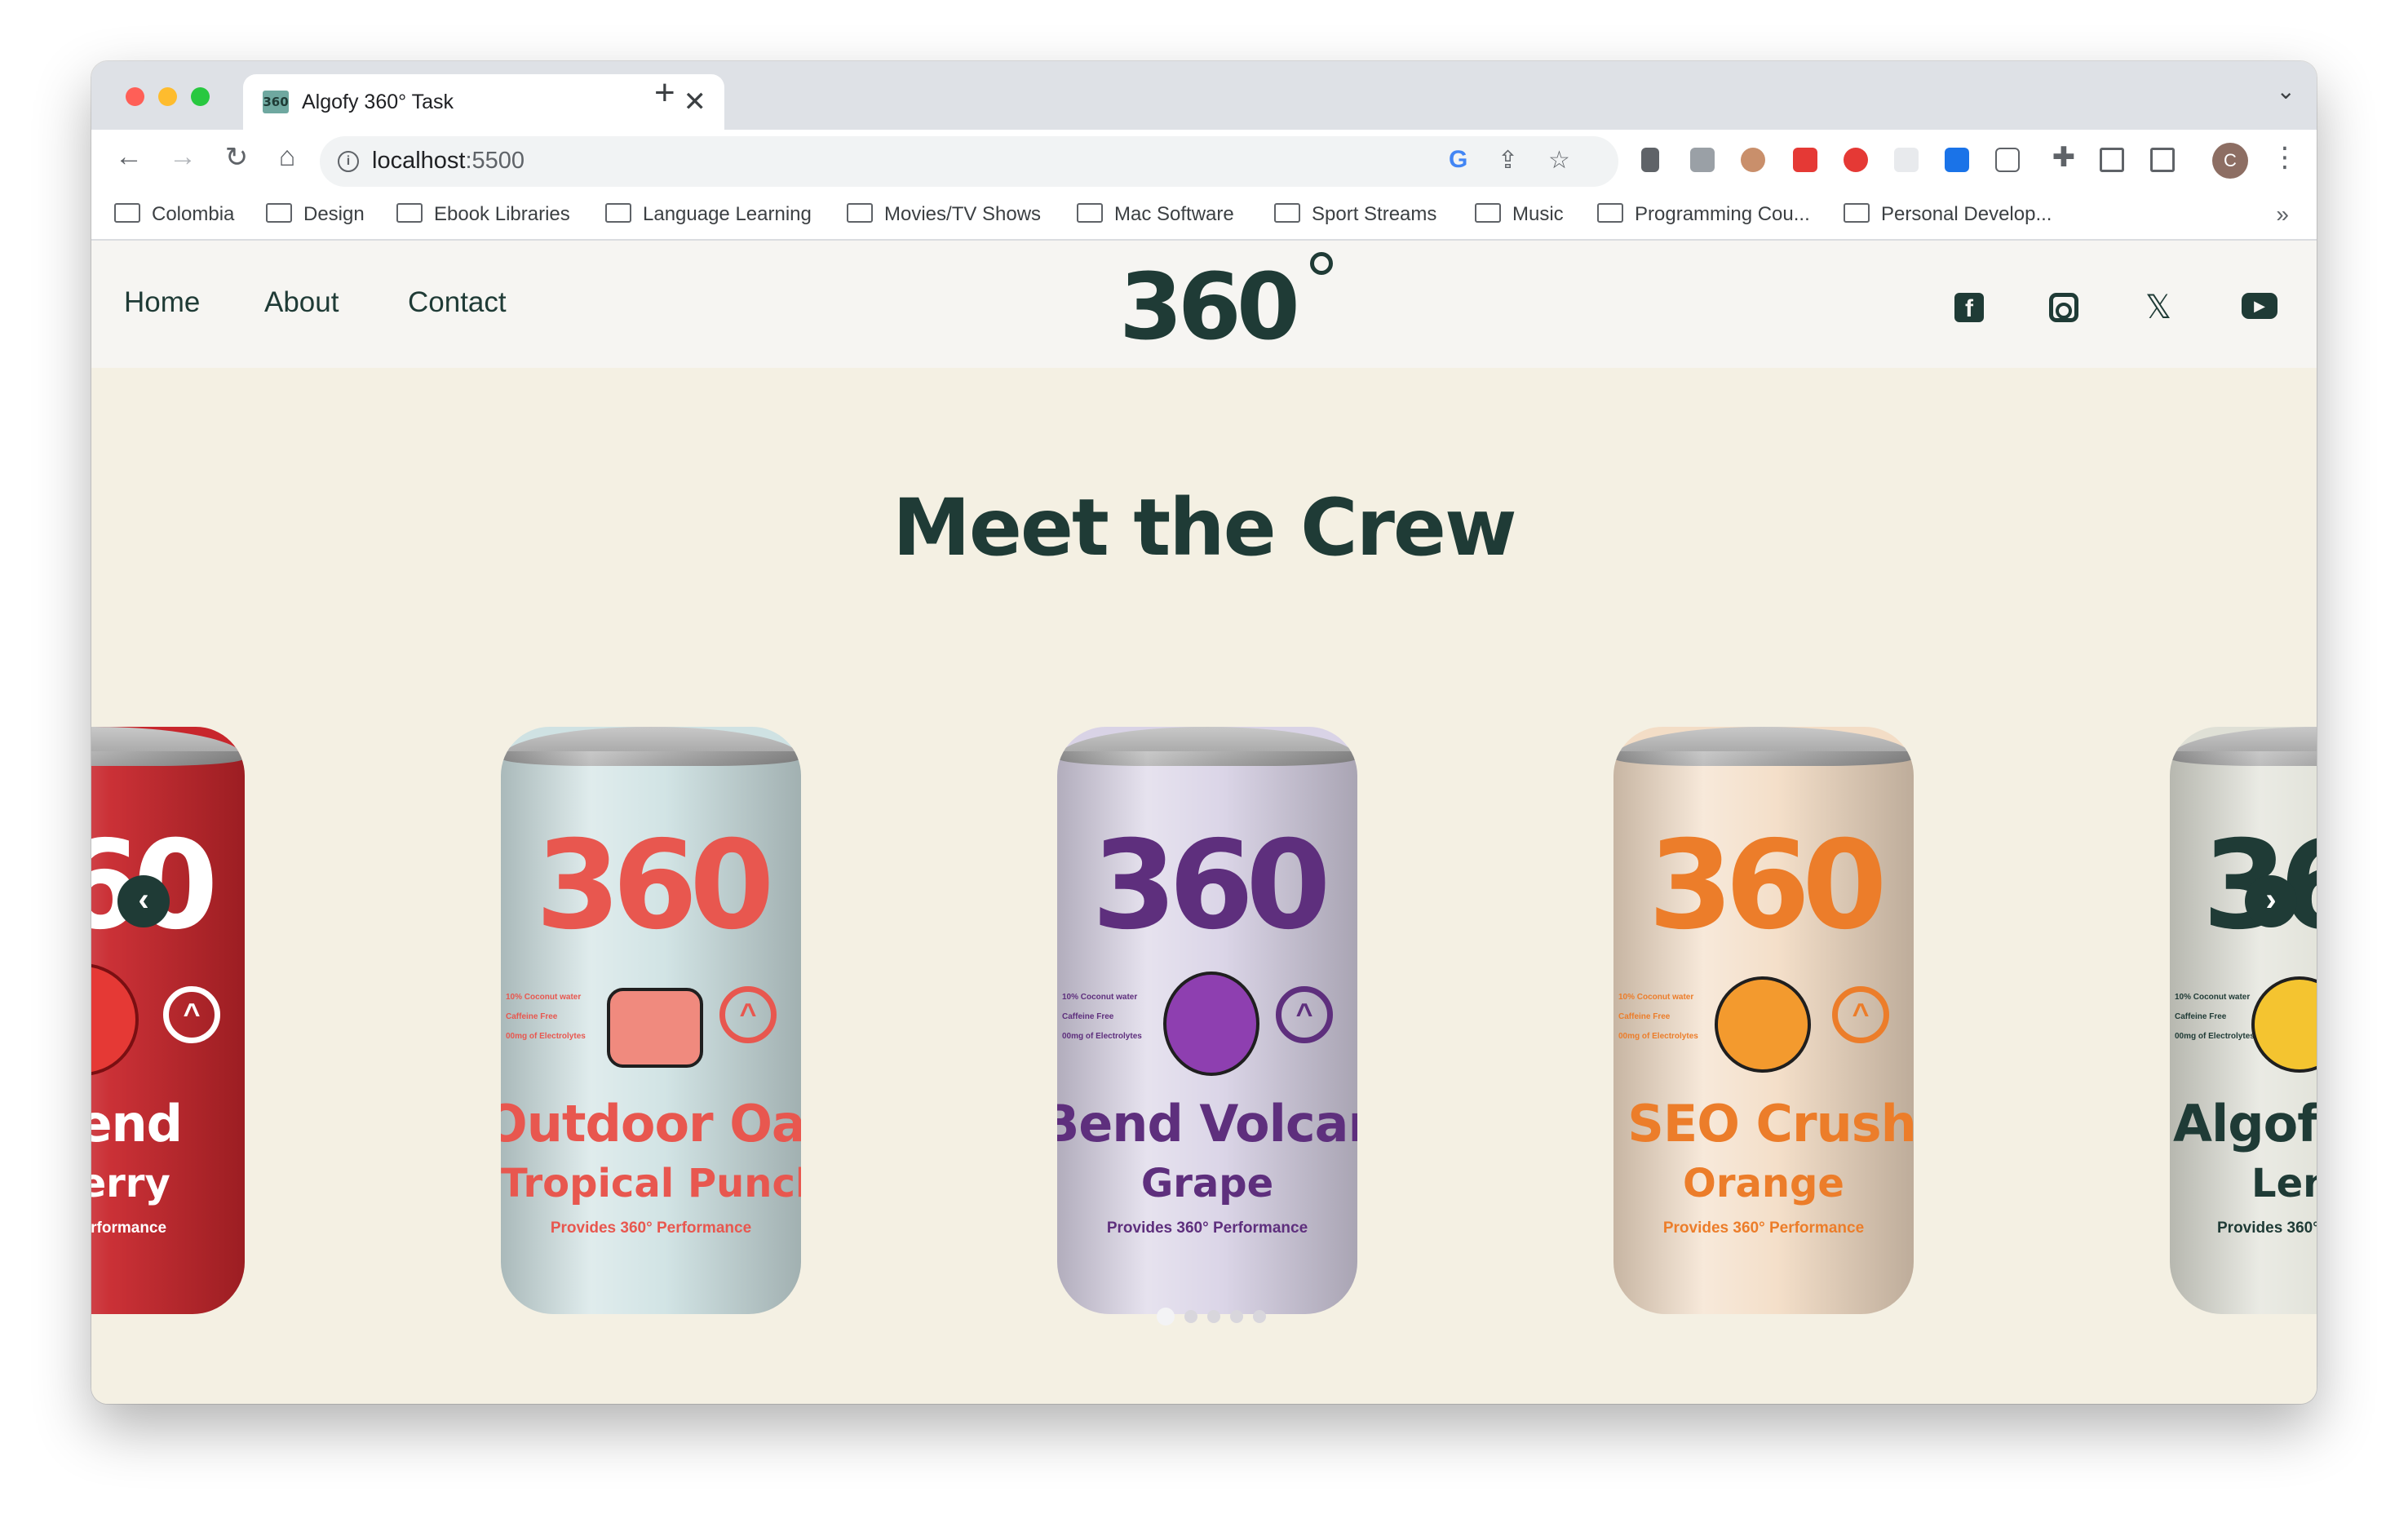  What do you see at coordinates (183, 157) in the screenshot?
I see `forward-icon: →` at bounding box center [183, 157].